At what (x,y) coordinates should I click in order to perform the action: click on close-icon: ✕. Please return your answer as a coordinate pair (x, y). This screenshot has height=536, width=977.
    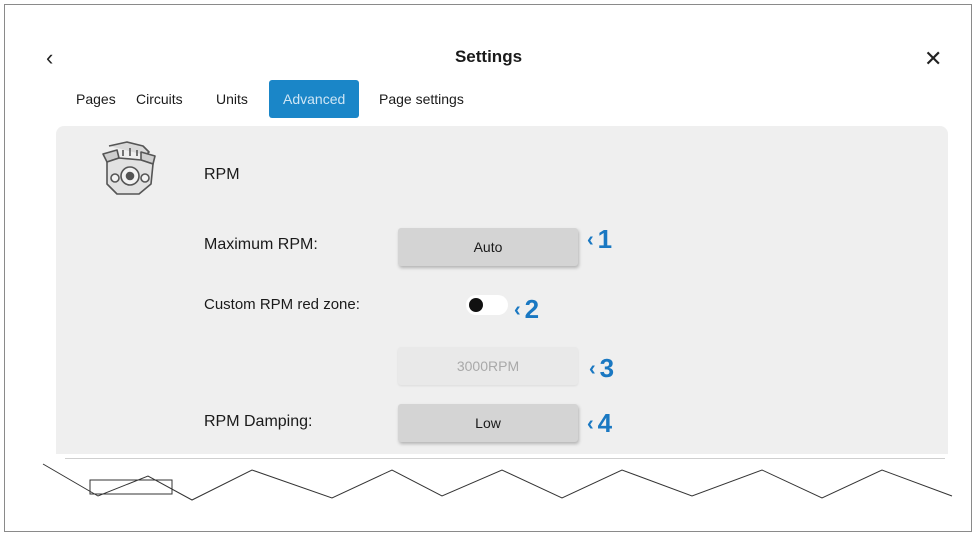
    Looking at the image, I should click on (933, 58).